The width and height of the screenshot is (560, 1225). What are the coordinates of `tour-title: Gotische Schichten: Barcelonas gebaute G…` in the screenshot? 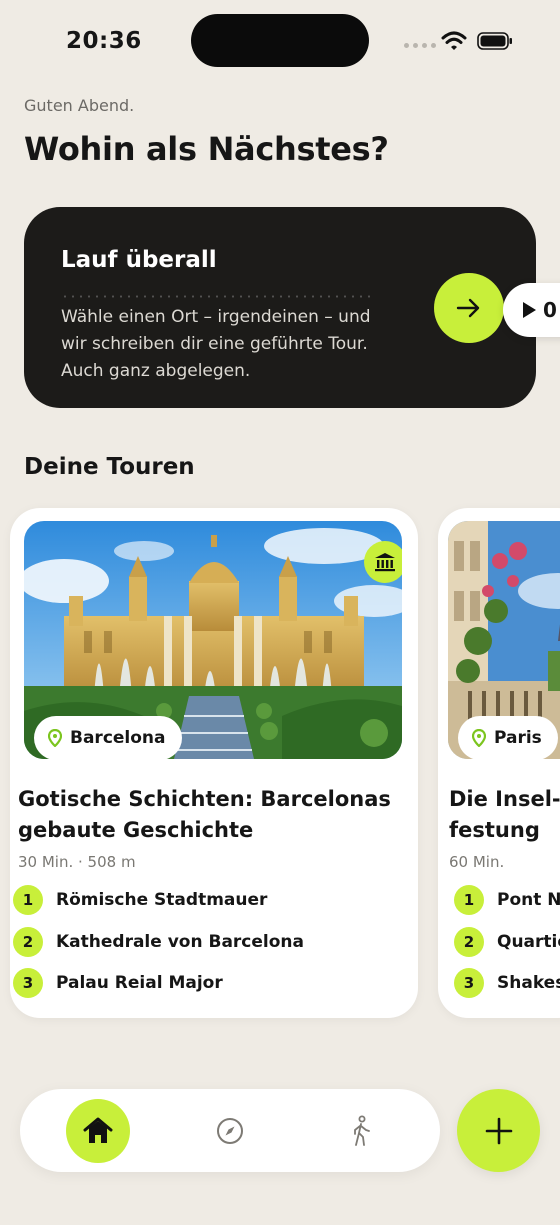 It's located at (204, 814).